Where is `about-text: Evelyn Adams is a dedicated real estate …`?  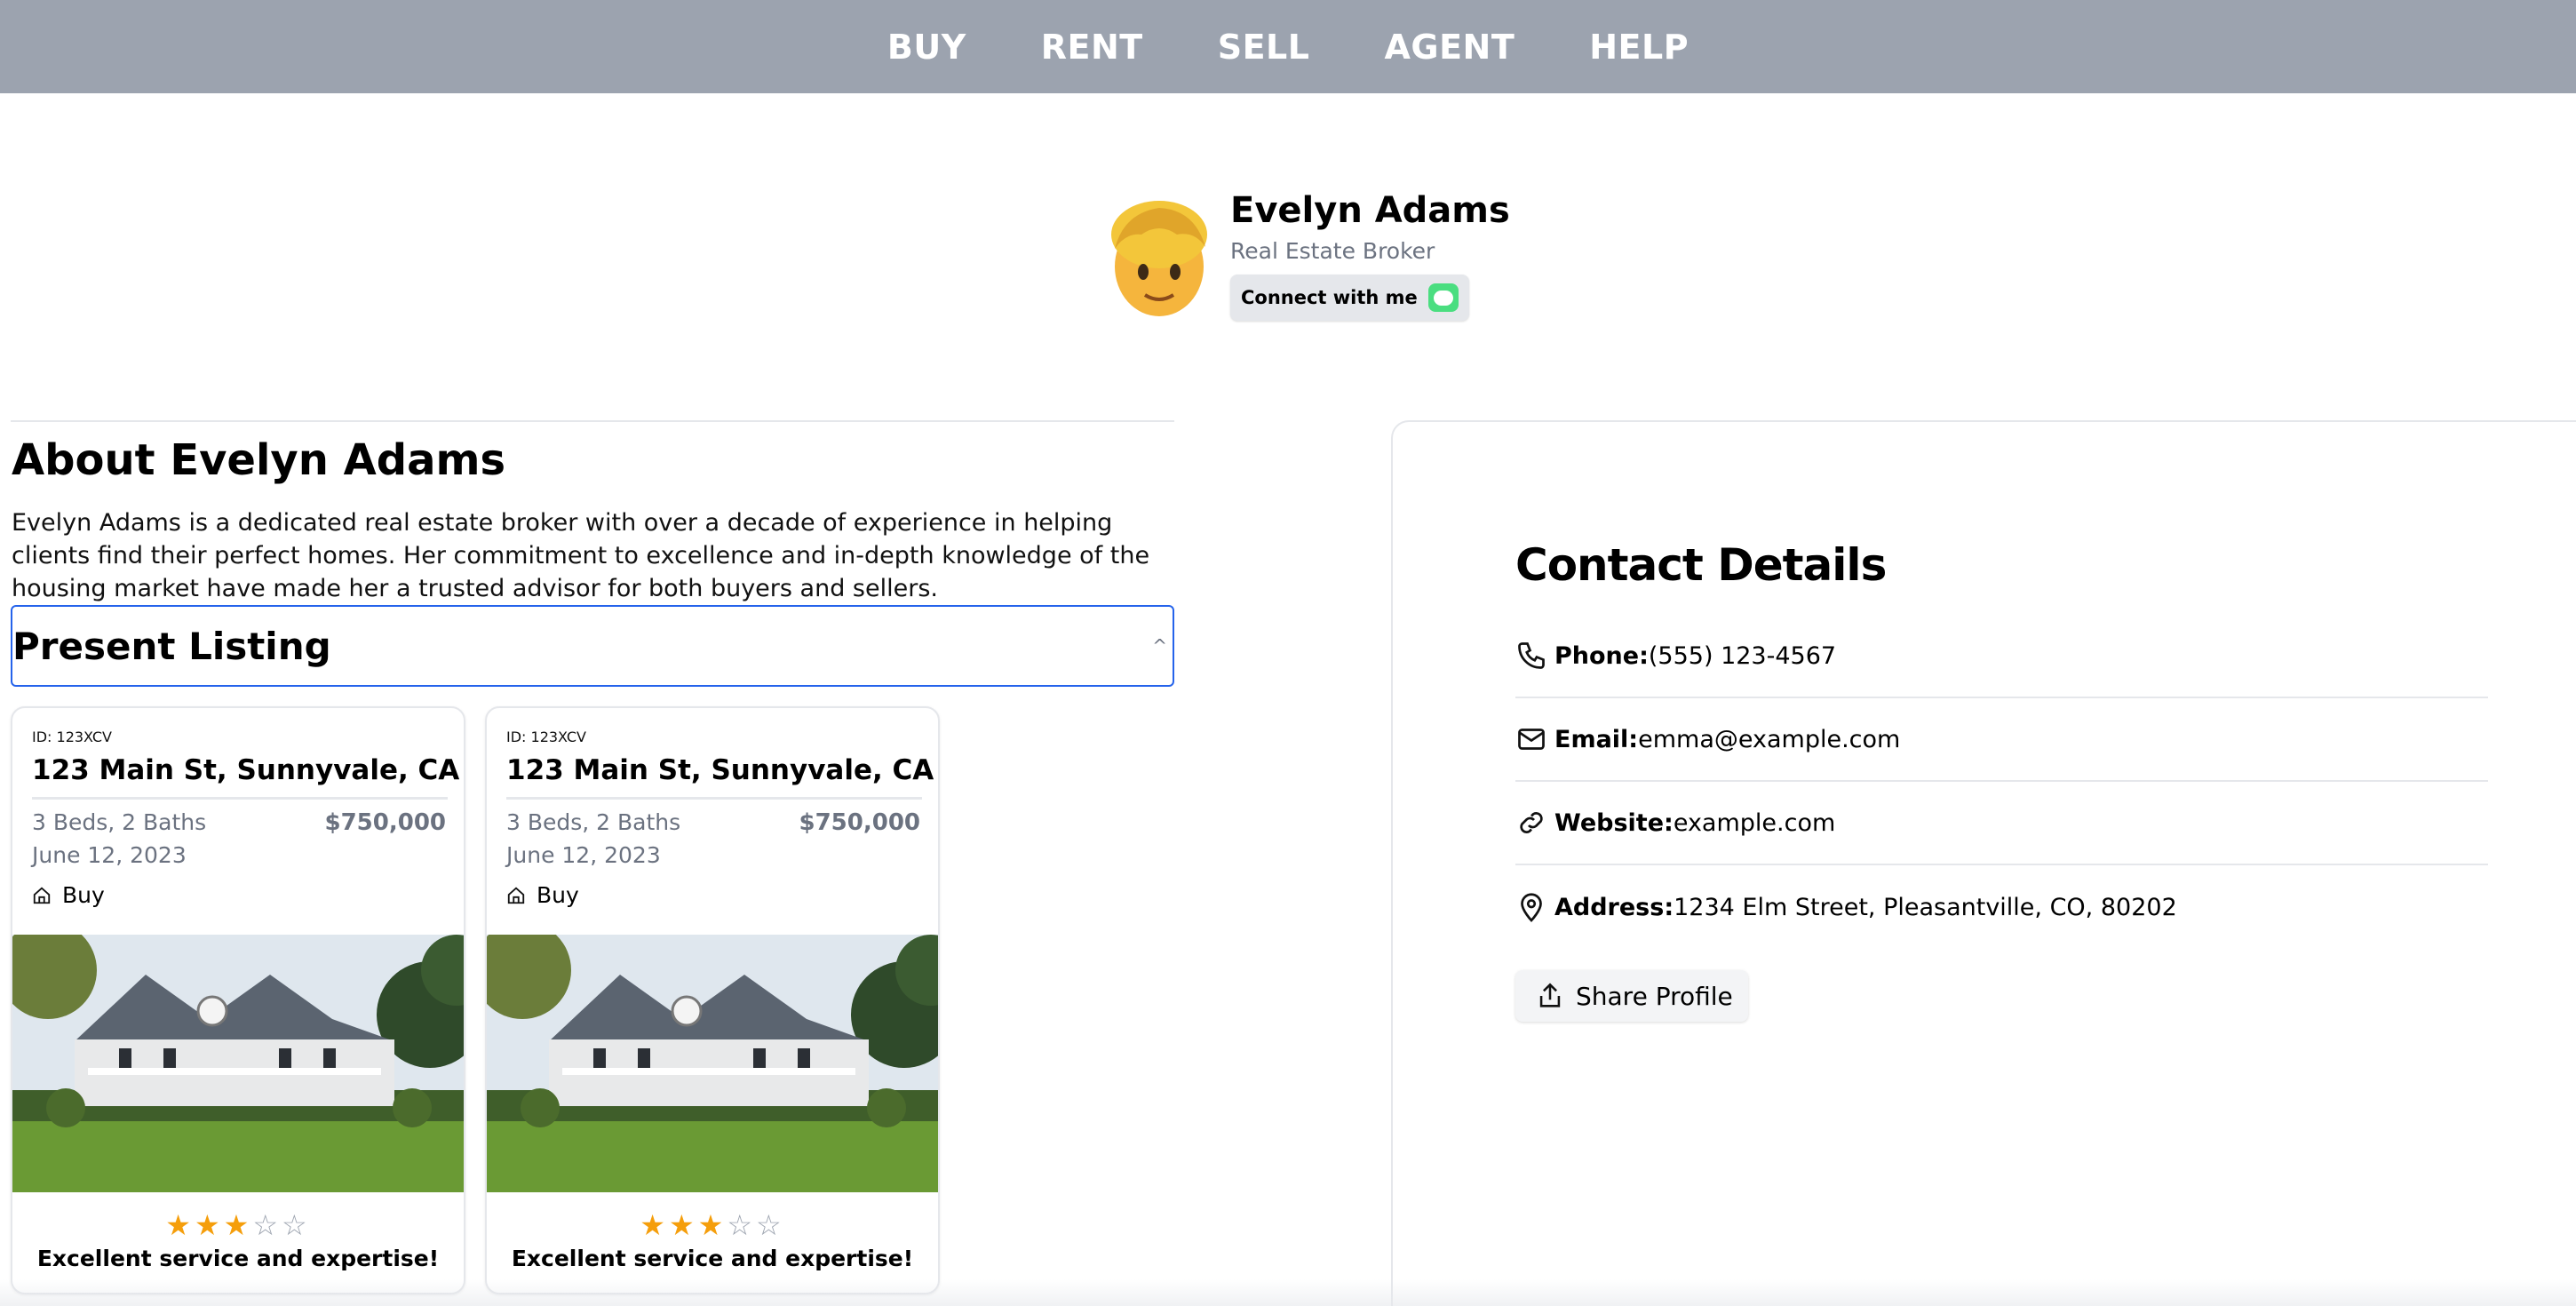
about-text: Evelyn Adams is a dedicated real estate … is located at coordinates (581, 555).